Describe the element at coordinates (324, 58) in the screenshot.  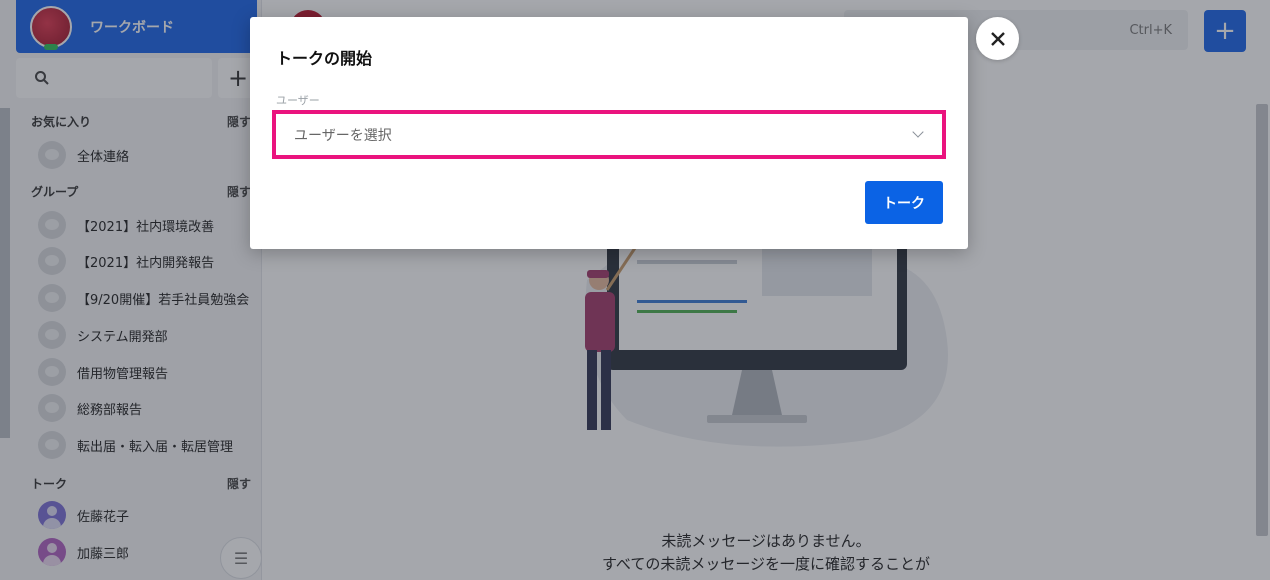
I see `dialog-title: トークの開始` at that location.